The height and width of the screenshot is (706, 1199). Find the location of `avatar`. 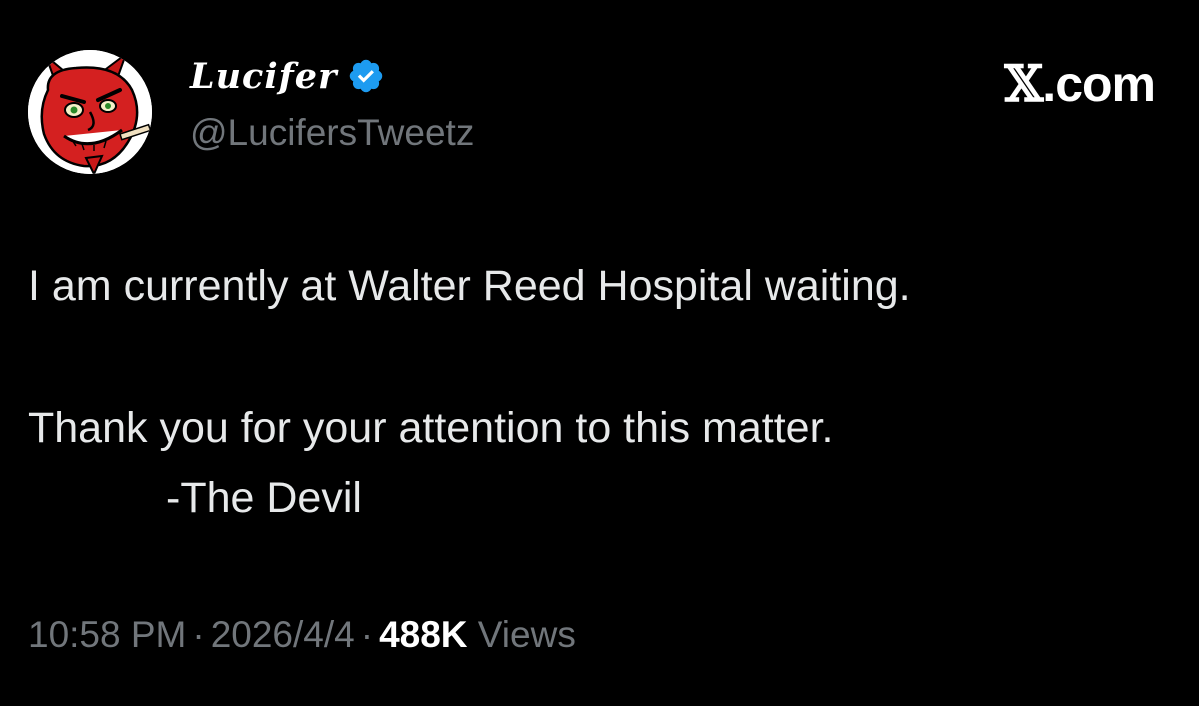

avatar is located at coordinates (90, 112).